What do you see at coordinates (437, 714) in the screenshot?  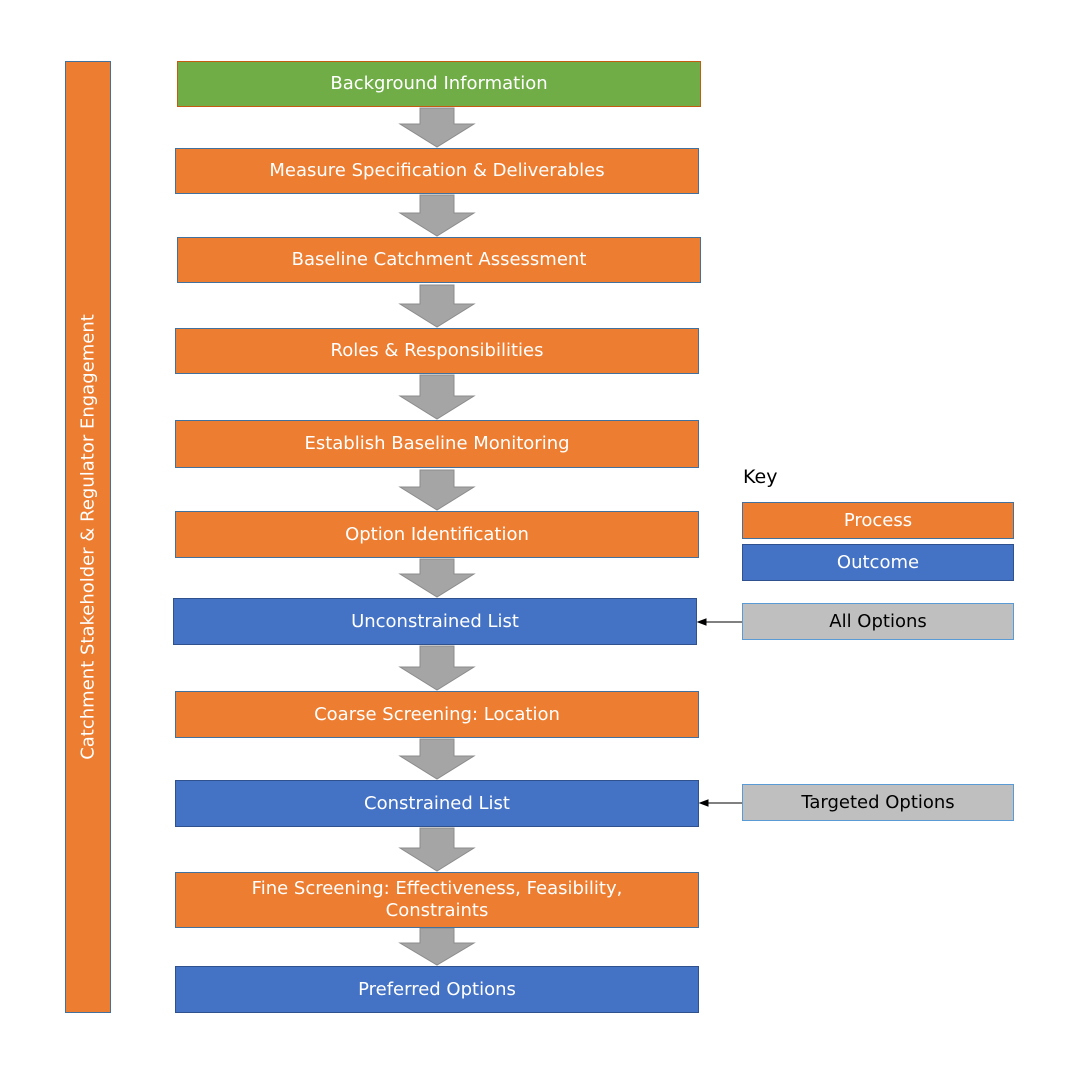 I see `step-coarse-screening: Coarse Screening: Location` at bounding box center [437, 714].